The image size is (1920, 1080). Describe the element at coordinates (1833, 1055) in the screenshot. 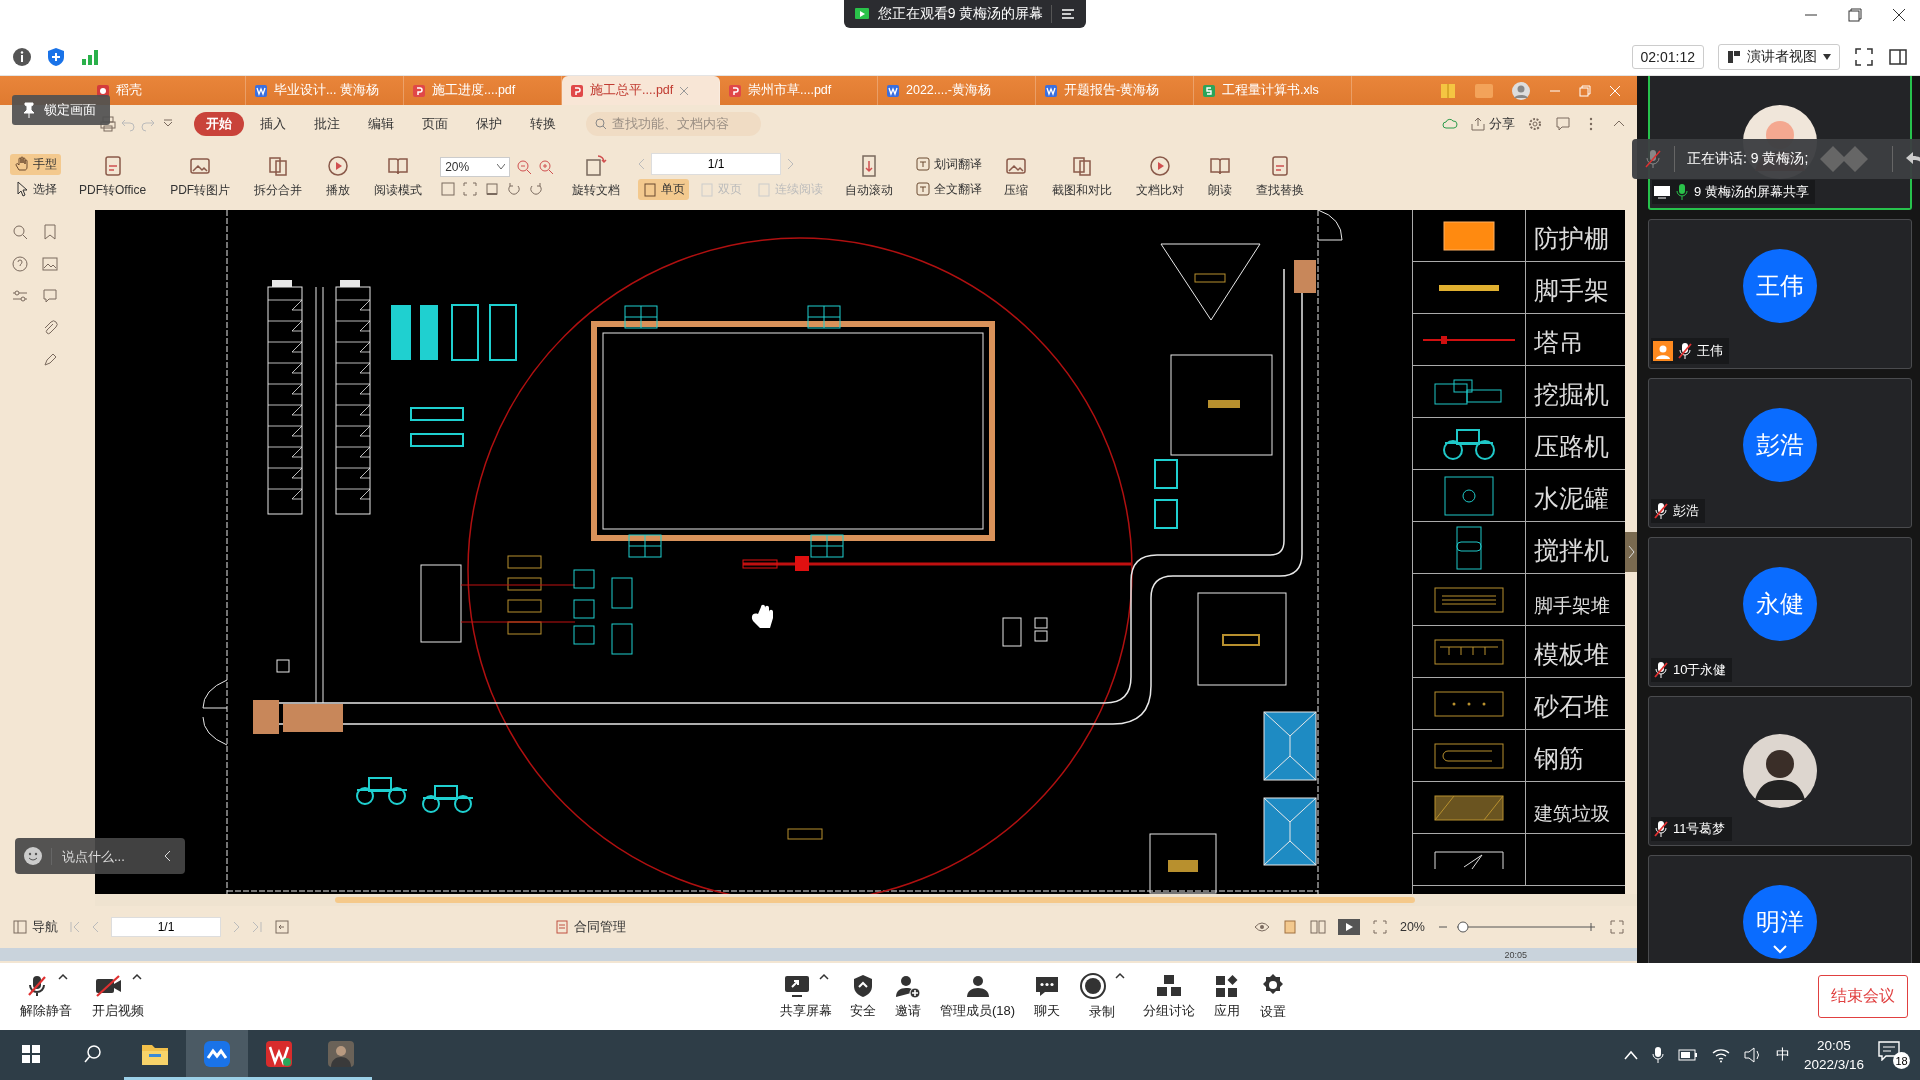

I see `taskbar-clock: 20:05 2022/3/16` at that location.